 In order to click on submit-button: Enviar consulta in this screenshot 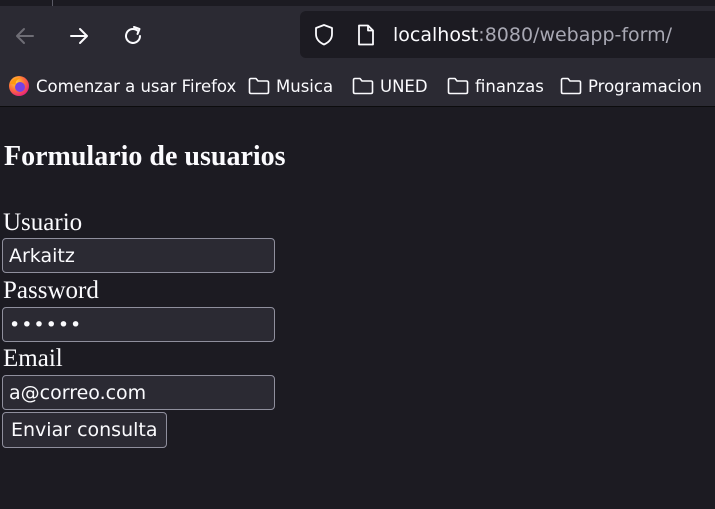, I will do `click(84, 430)`.